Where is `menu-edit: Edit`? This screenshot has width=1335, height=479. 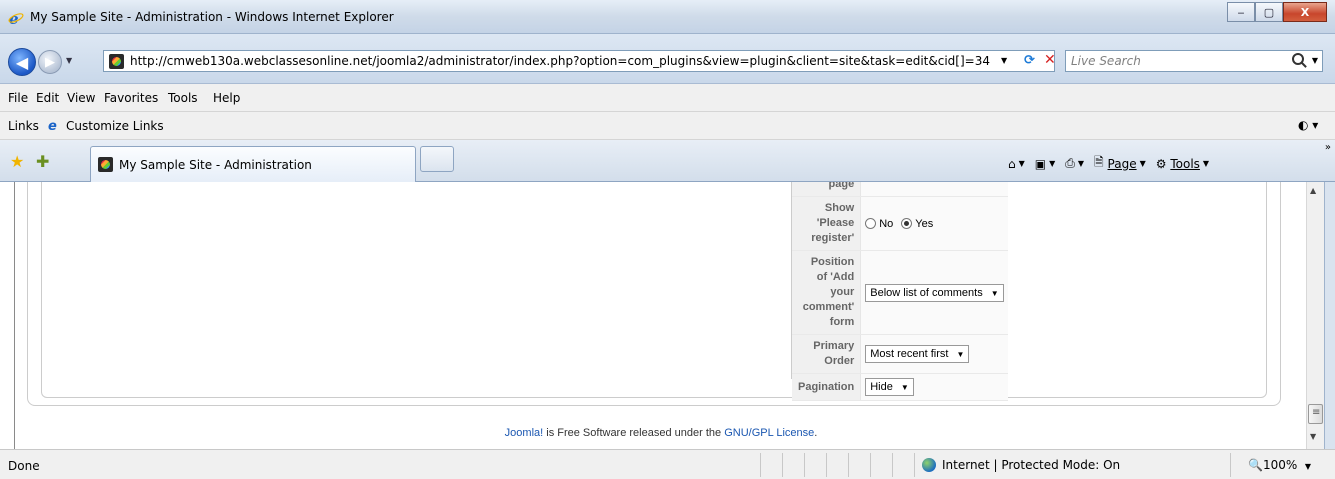
menu-edit: Edit is located at coordinates (47, 98).